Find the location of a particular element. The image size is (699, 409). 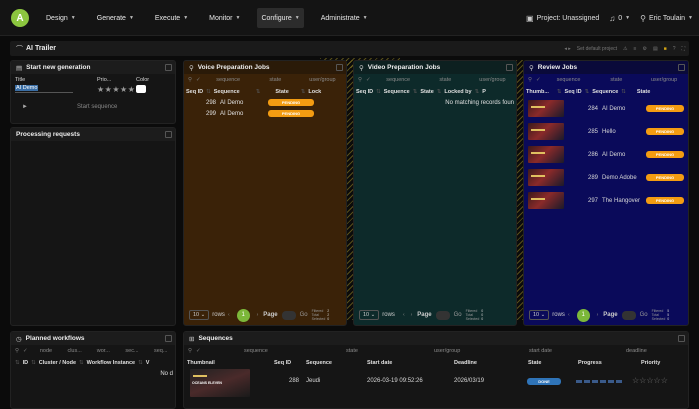

menu-administrate: Administrate ▼ is located at coordinates (344, 18).